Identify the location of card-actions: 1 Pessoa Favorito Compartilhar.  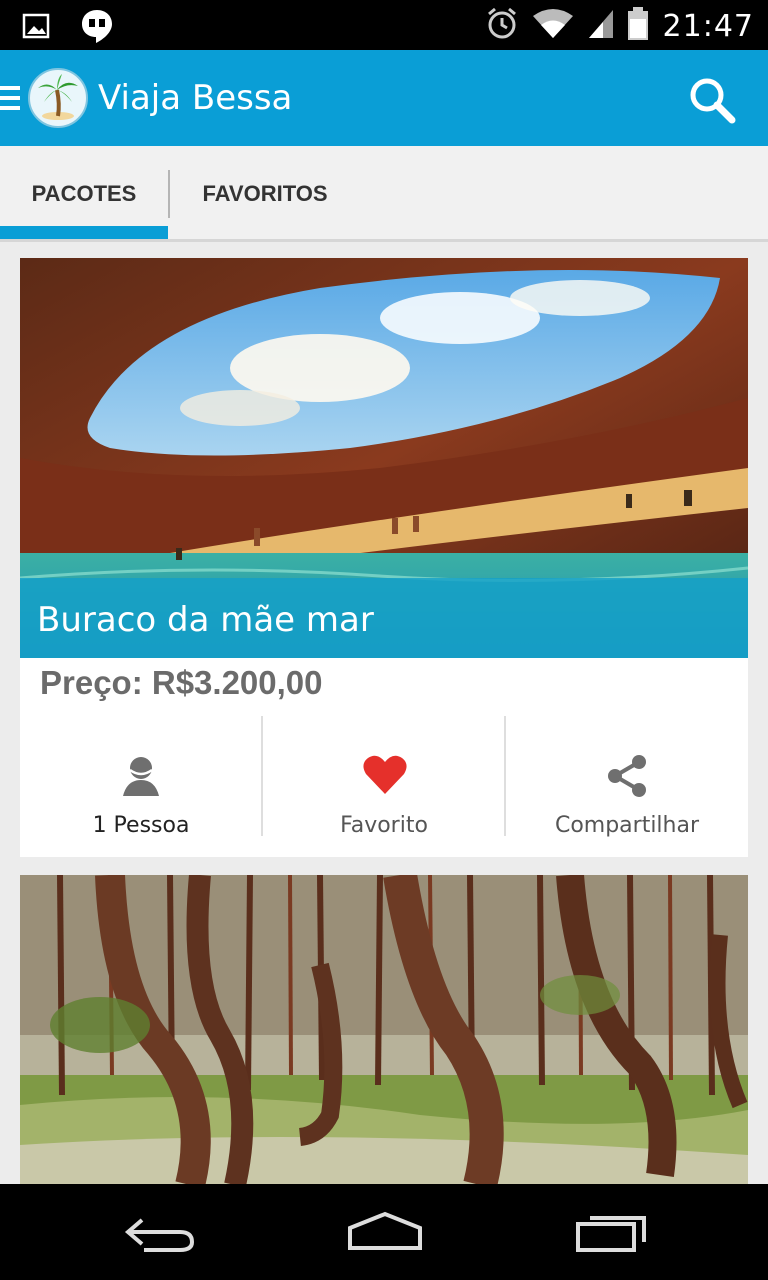
(384, 777).